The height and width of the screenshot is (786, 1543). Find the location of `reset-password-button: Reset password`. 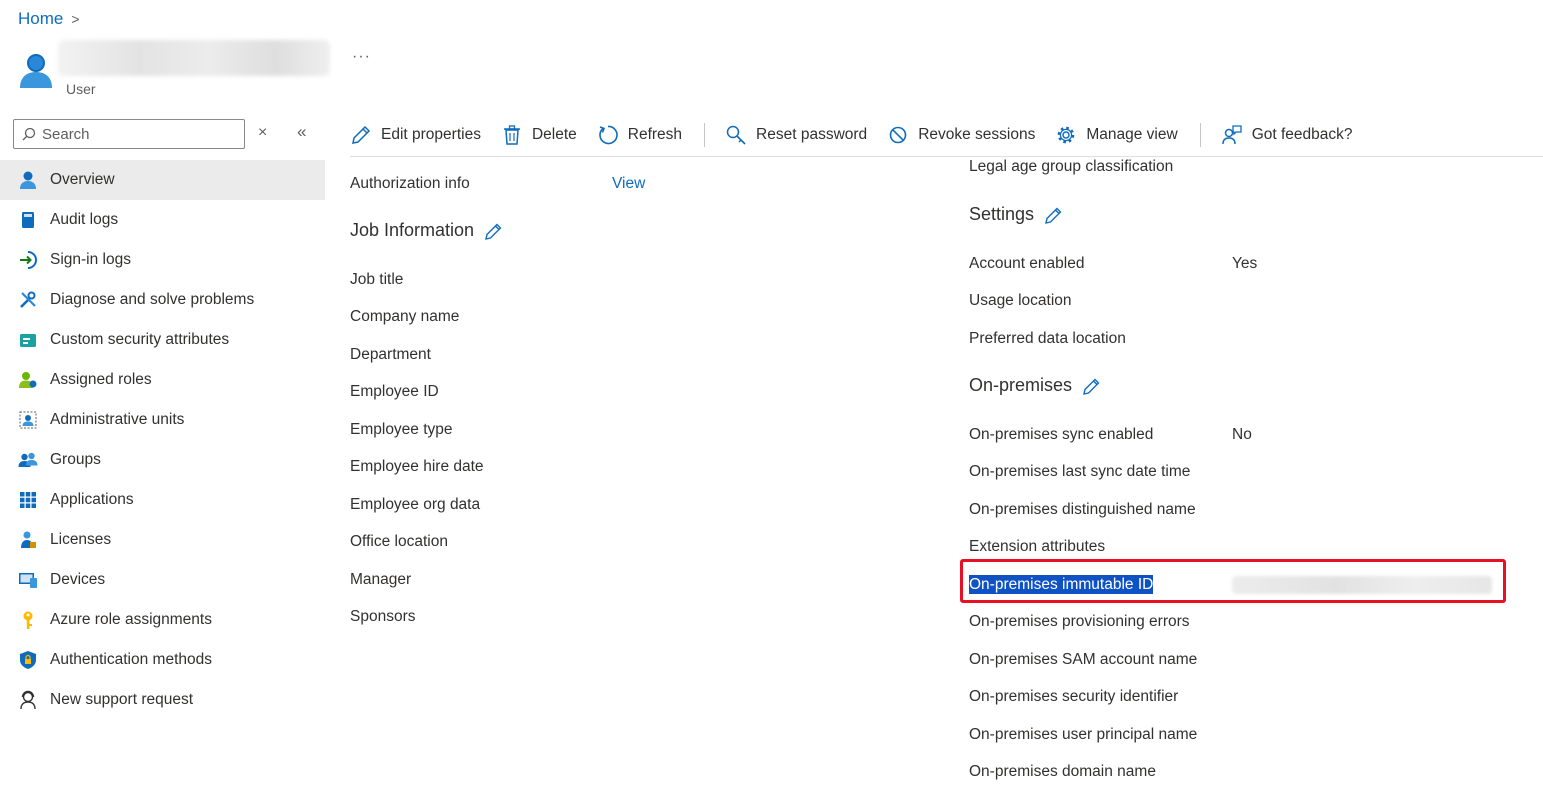

reset-password-button: Reset password is located at coordinates (806, 135).